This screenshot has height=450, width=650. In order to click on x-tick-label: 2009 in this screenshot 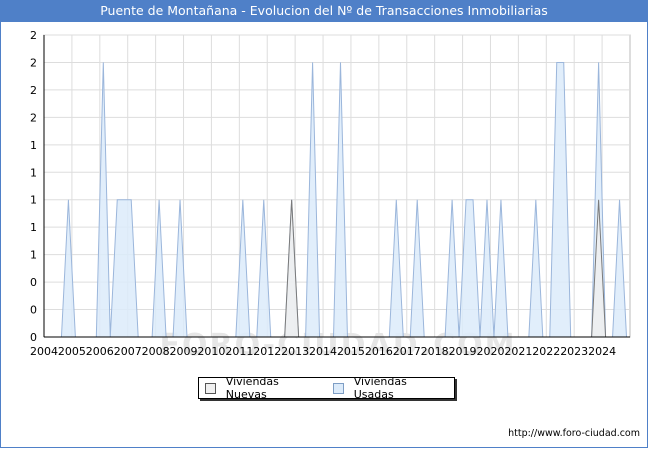, I will do `click(184, 351)`.